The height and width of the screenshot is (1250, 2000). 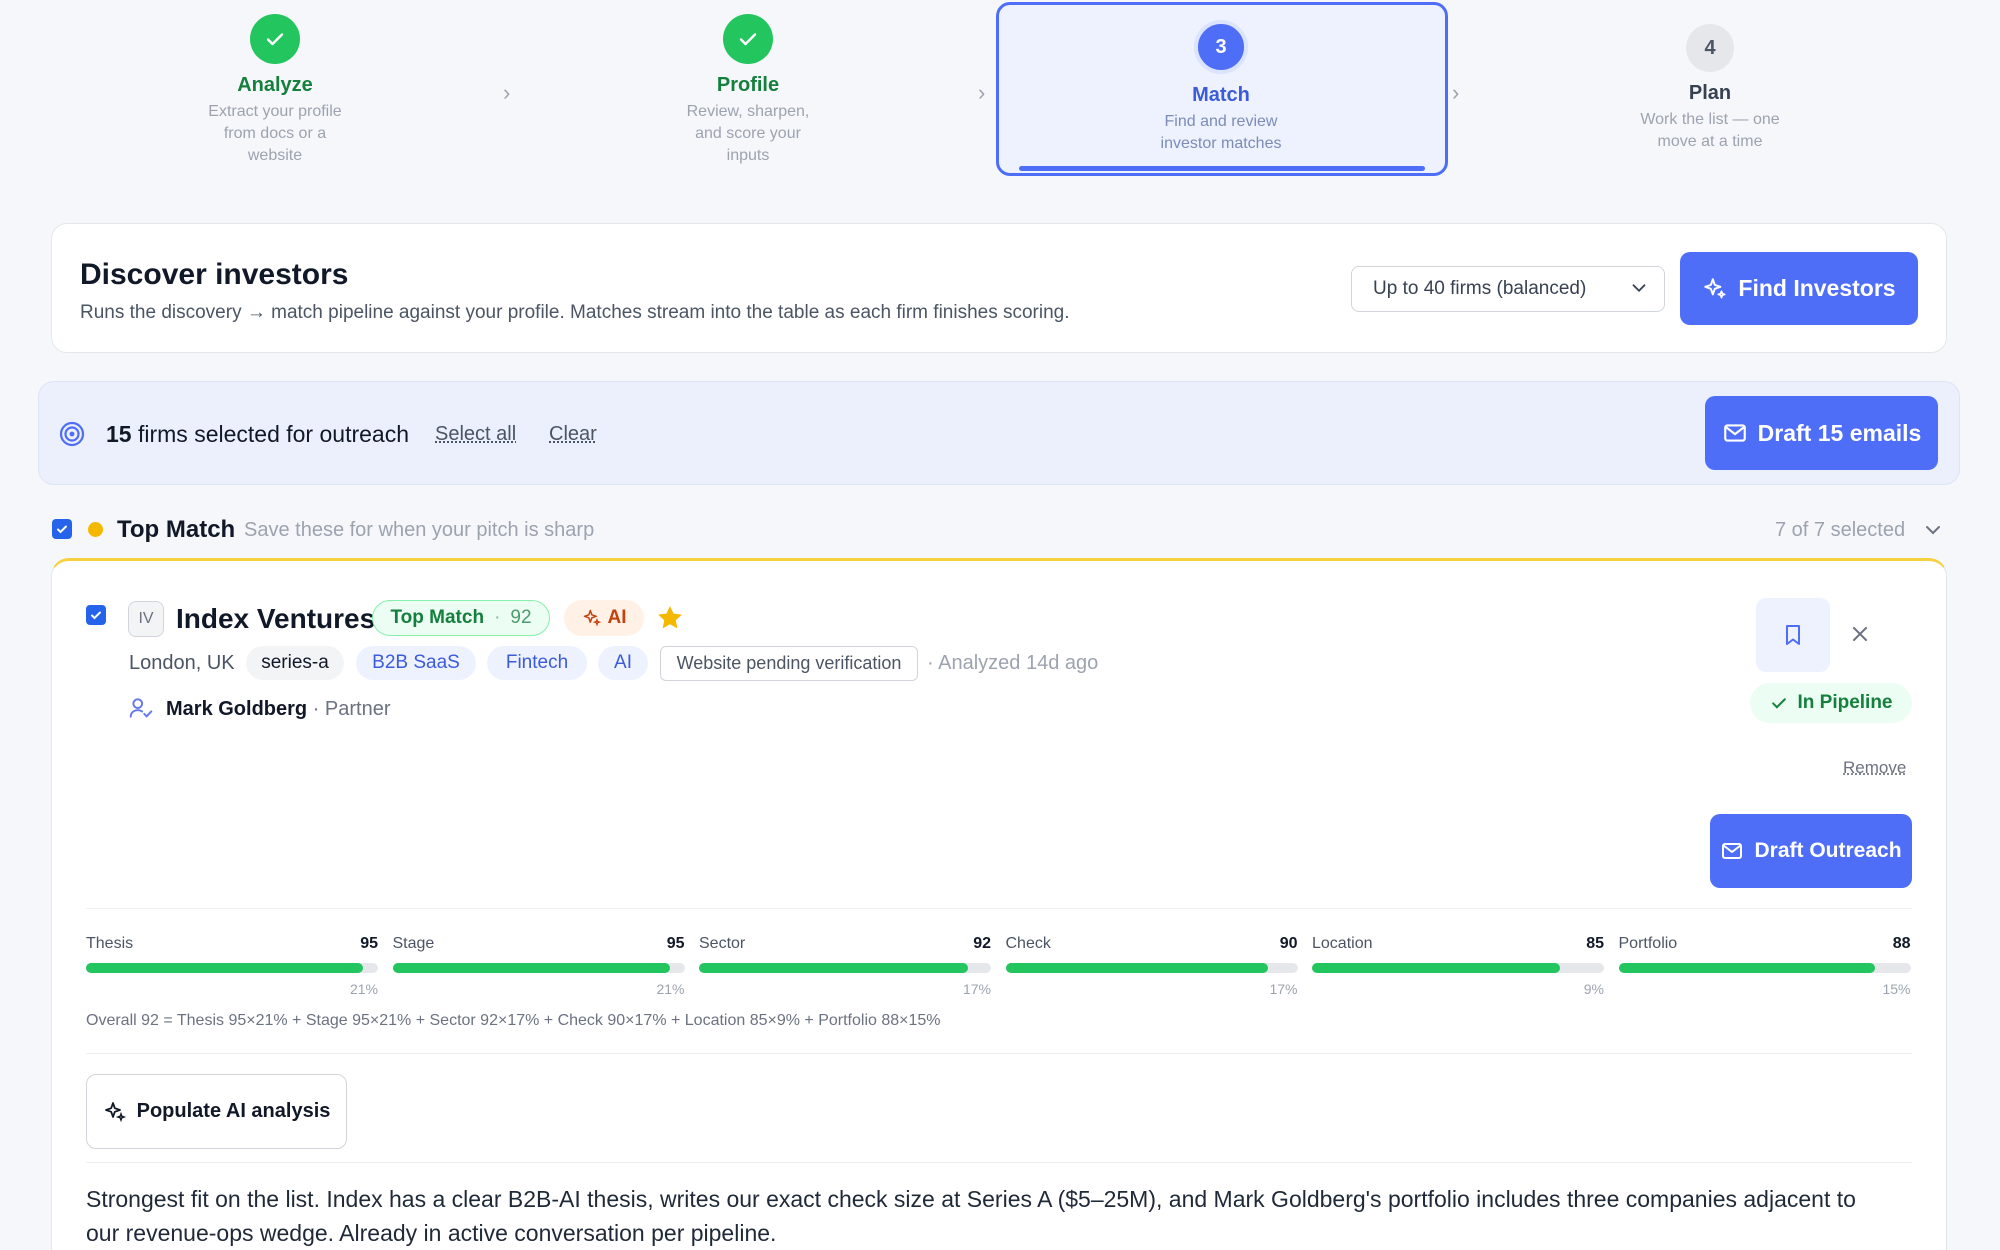 What do you see at coordinates (1840, 530) in the screenshot?
I see `group-selected-count: 7 of 7 selected` at bounding box center [1840, 530].